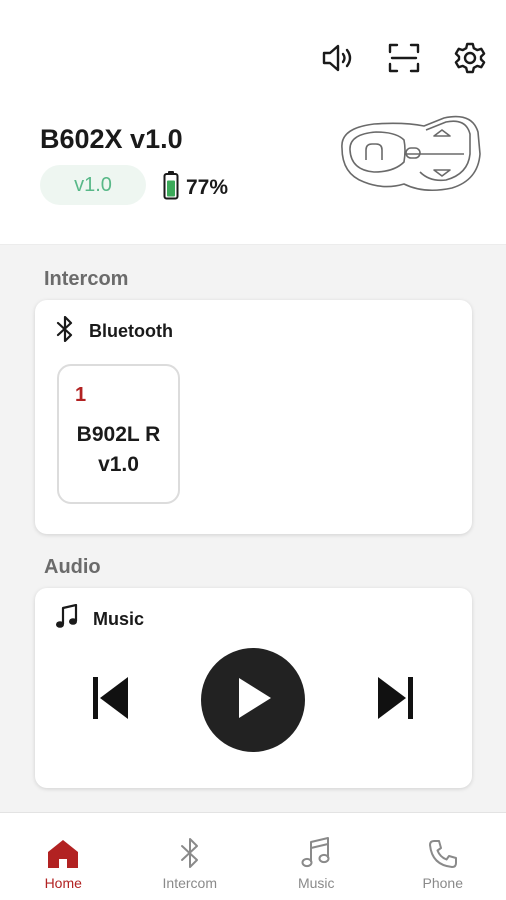 The width and height of the screenshot is (506, 900). Describe the element at coordinates (81, 395) in the screenshot. I see `peer-slot-number: 1` at that location.